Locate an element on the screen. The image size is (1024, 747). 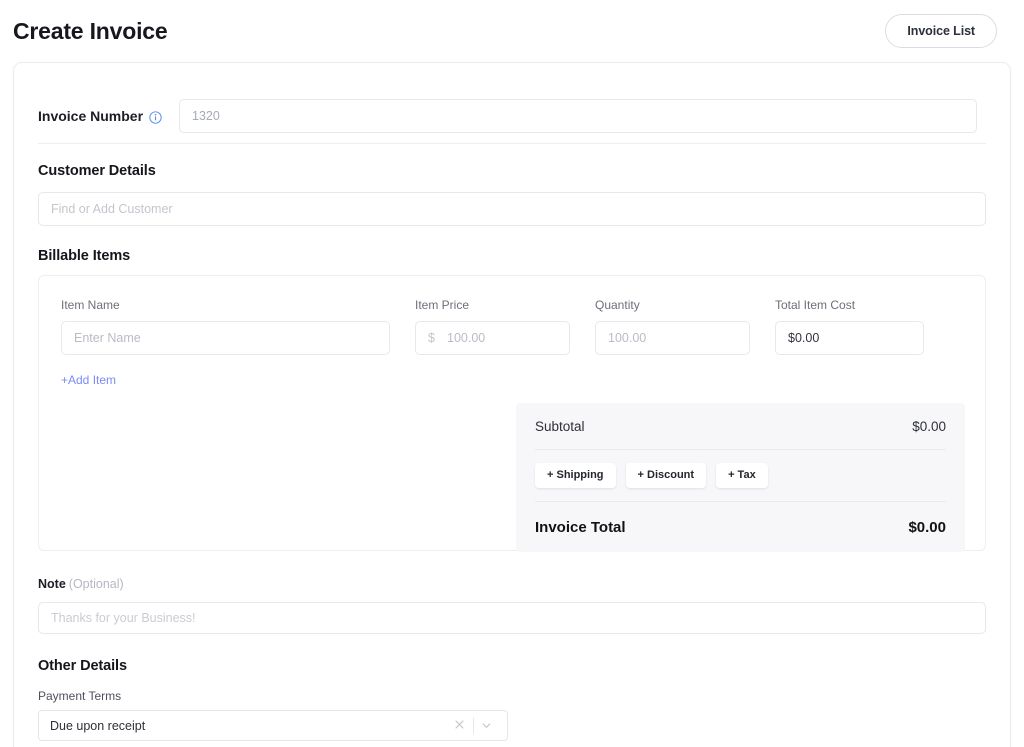
item-name-input is located at coordinates (225, 338).